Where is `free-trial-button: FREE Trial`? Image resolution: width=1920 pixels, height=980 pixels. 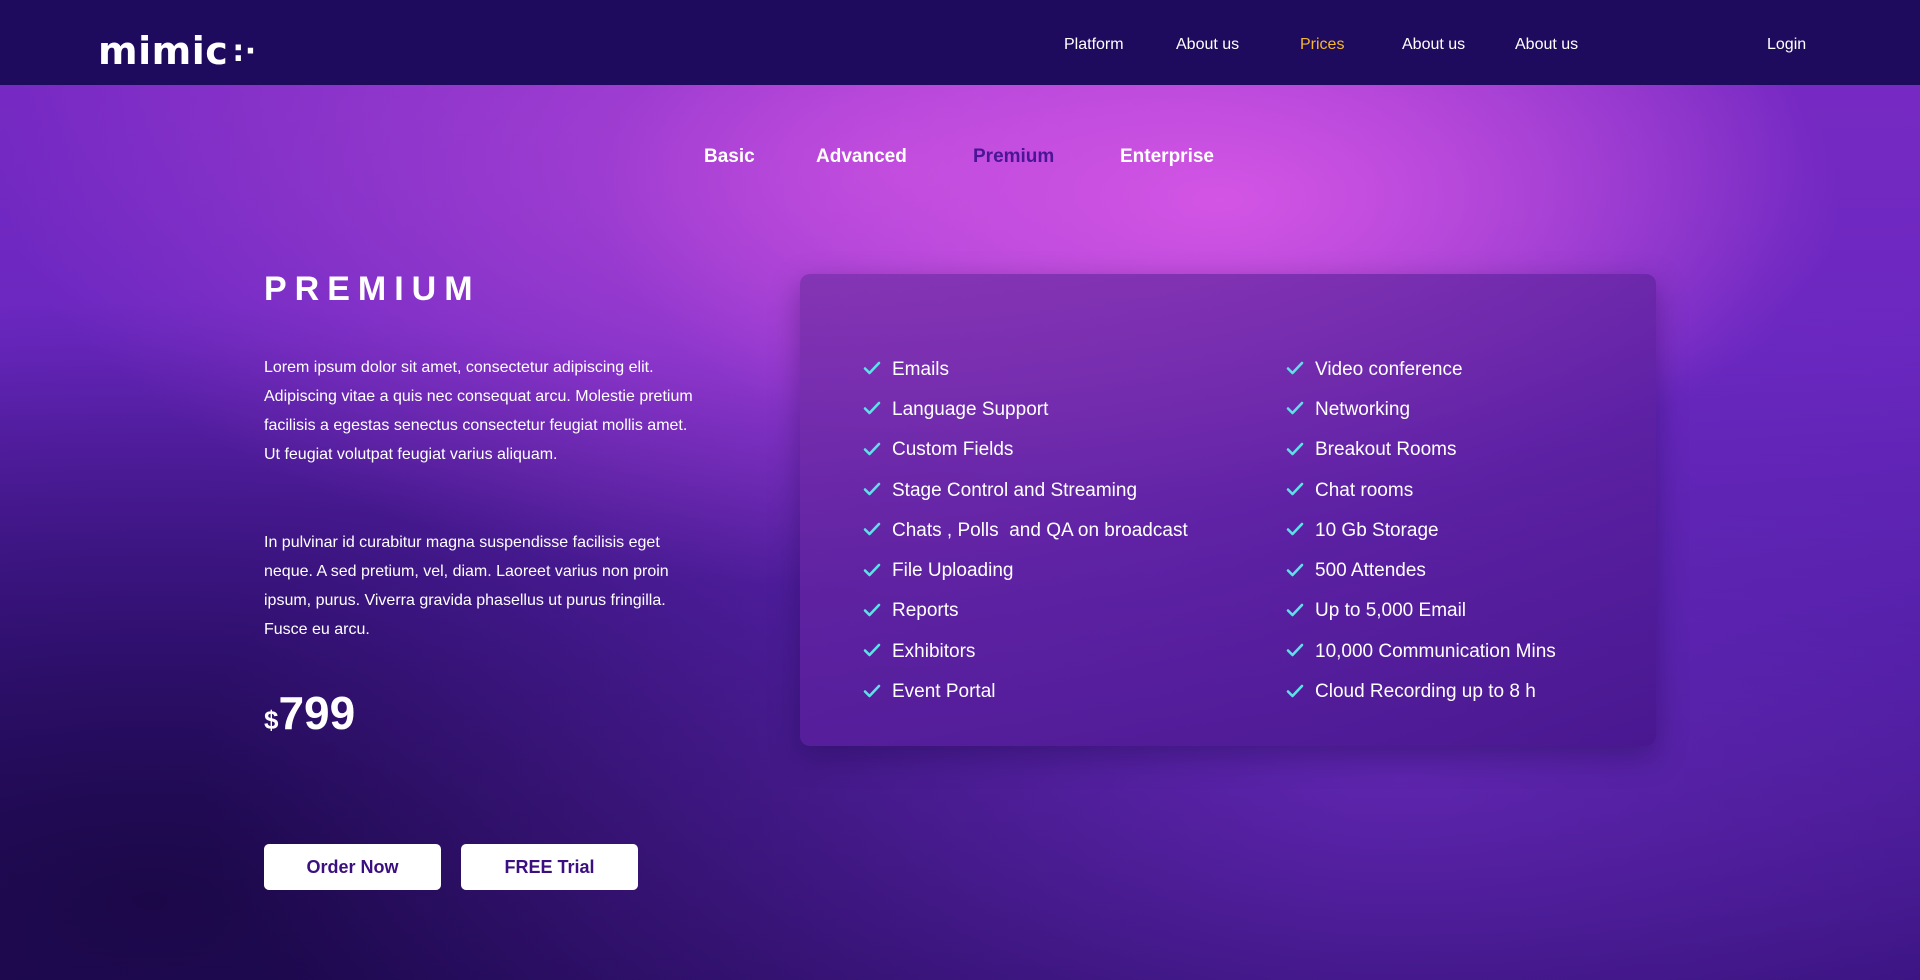 free-trial-button: FREE Trial is located at coordinates (549, 867).